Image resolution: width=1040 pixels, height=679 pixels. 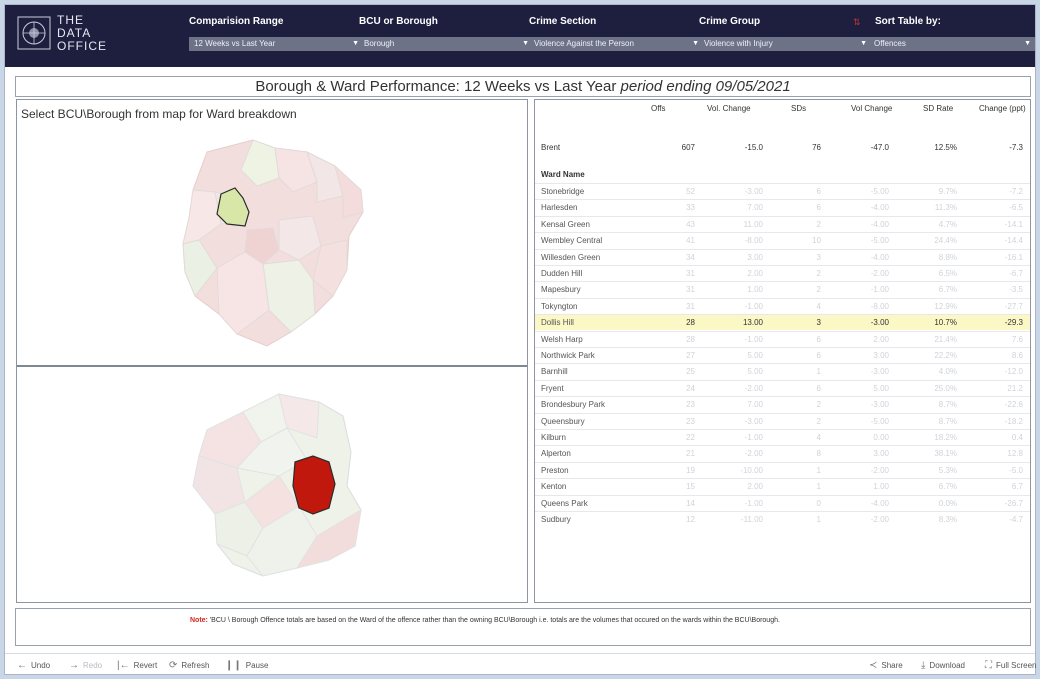 What do you see at coordinates (945, 208) in the screenshot?
I see `ward-sd-rate: 11.3%` at bounding box center [945, 208].